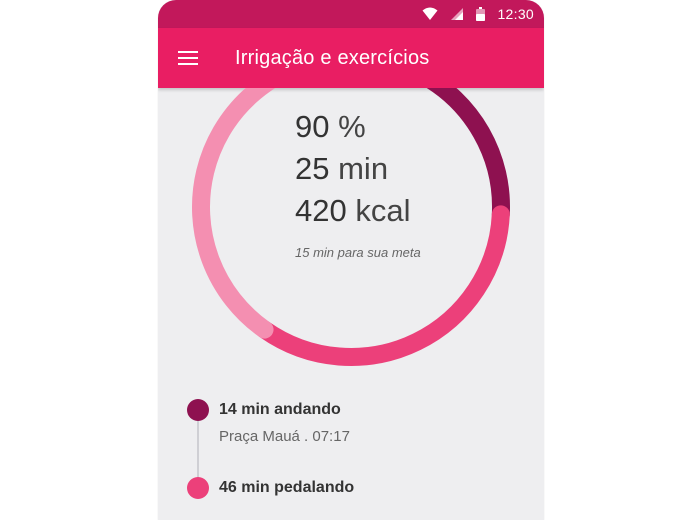 The height and width of the screenshot is (520, 700). Describe the element at coordinates (198, 488) in the screenshot. I see `activity-dot-cycling` at that location.